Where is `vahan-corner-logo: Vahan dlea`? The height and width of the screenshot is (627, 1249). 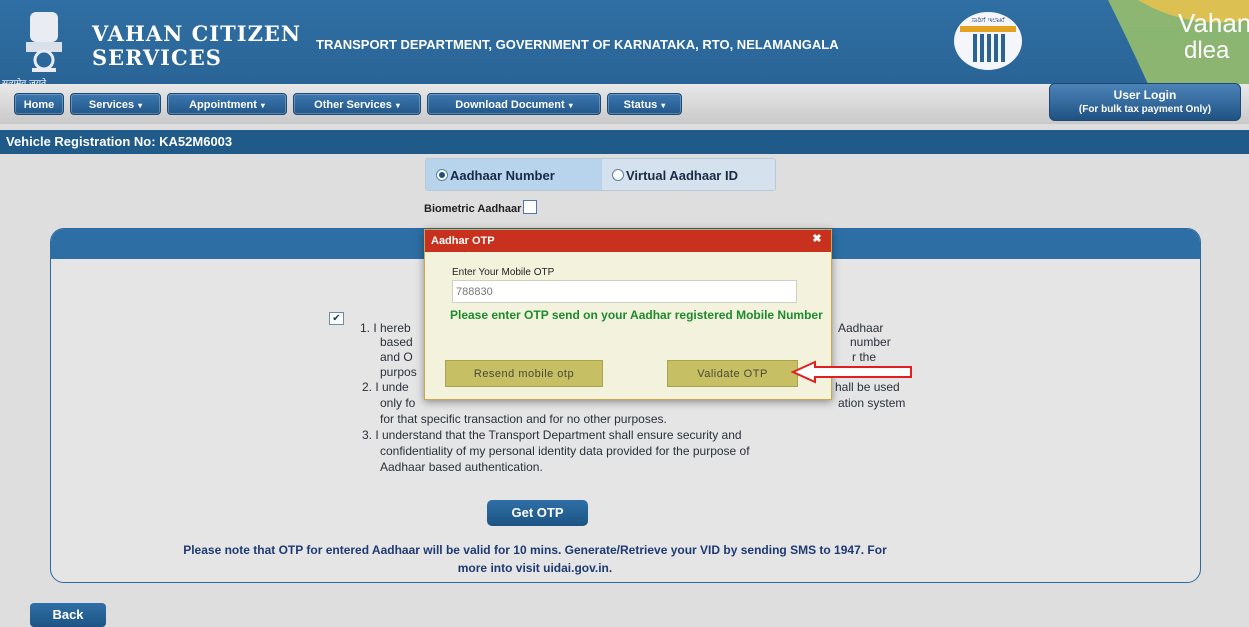 vahan-corner-logo: Vahan dlea is located at coordinates (1178, 42).